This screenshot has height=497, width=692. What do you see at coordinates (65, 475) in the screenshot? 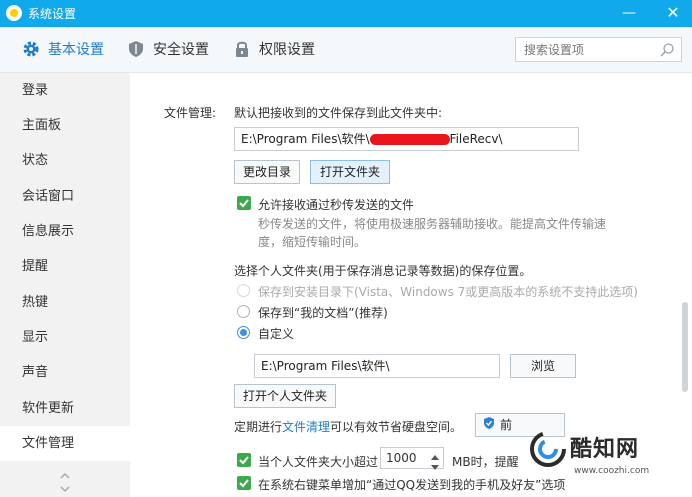
I see `chevron-up-icon` at bounding box center [65, 475].